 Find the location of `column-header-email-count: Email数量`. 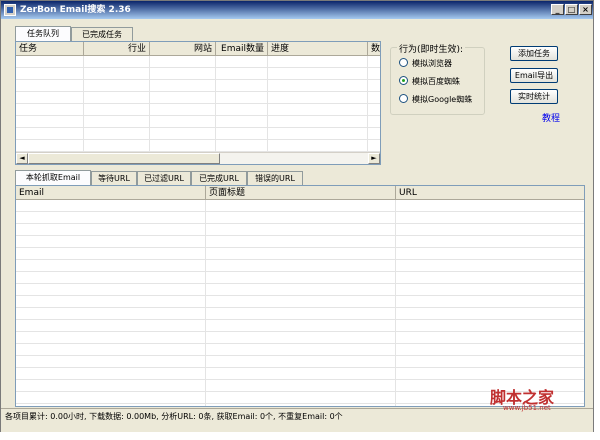

column-header-email-count: Email数量 is located at coordinates (242, 49).